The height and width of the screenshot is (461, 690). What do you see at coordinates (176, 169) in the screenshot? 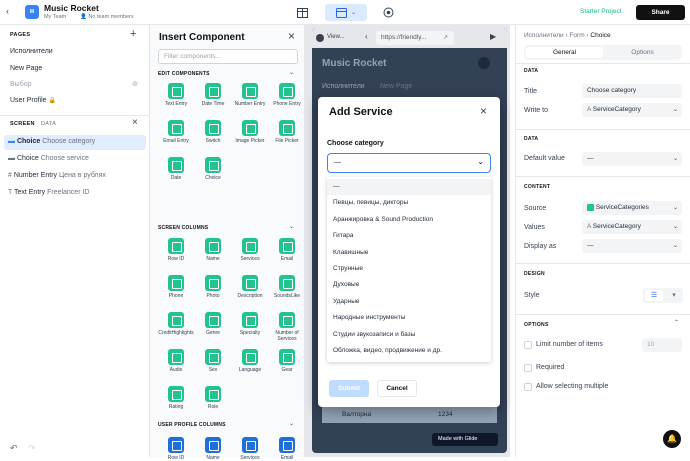
I see `component-tile: Date` at bounding box center [176, 169].